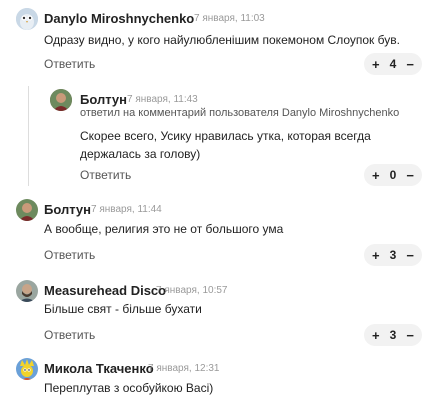  Describe the element at coordinates (27, 291) in the screenshot. I see `bearded-man-avatar-icon` at that location.